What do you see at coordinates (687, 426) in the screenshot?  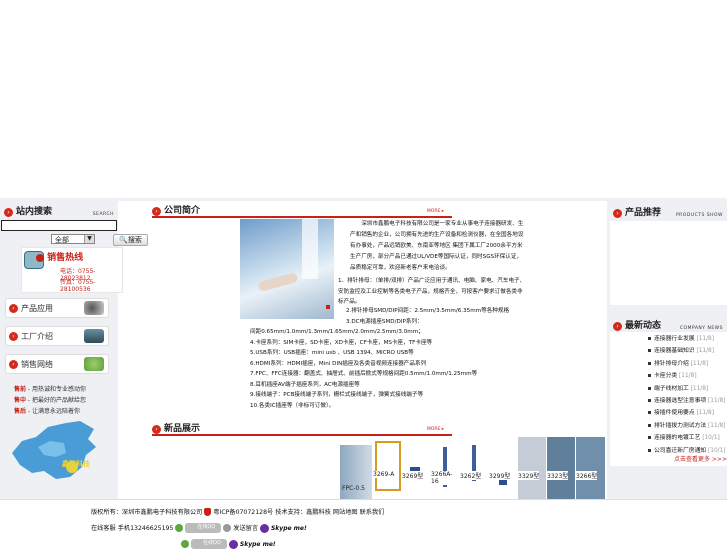 I see `news-item: 排针插拔力测试方法 [11/8]` at bounding box center [687, 426].